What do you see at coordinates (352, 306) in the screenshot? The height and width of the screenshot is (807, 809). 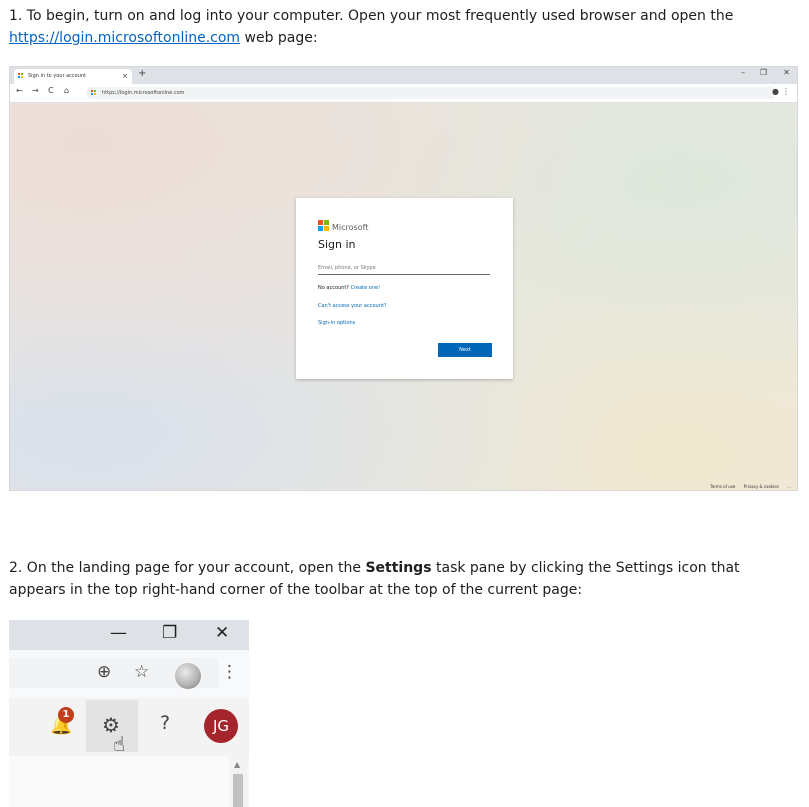 I see `cant-access-link: Can't access your account?` at bounding box center [352, 306].